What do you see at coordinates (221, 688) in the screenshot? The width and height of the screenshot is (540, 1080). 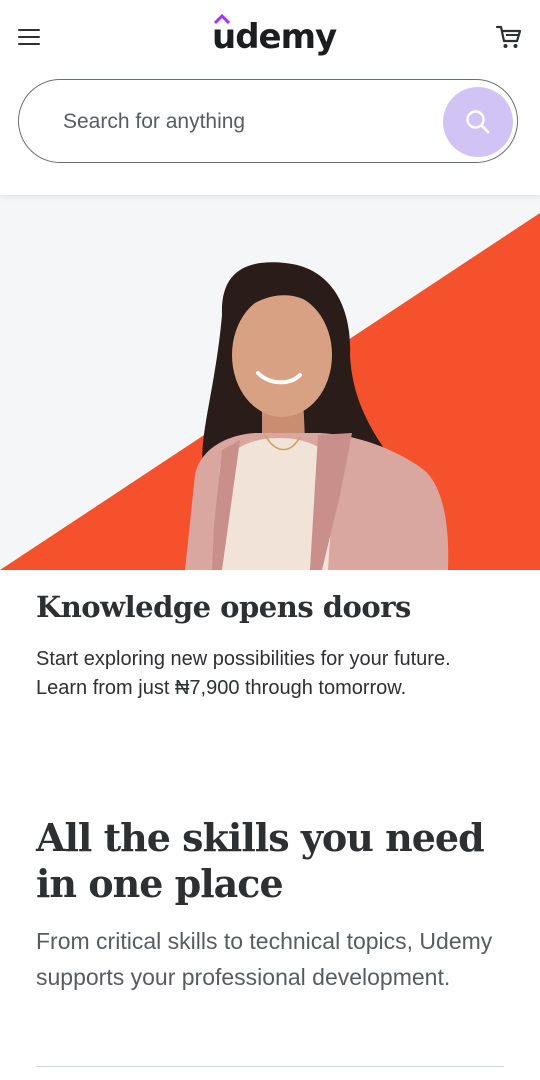 I see `promo-line-2: Learn from just ₦7,900 through tomorrow.` at bounding box center [221, 688].